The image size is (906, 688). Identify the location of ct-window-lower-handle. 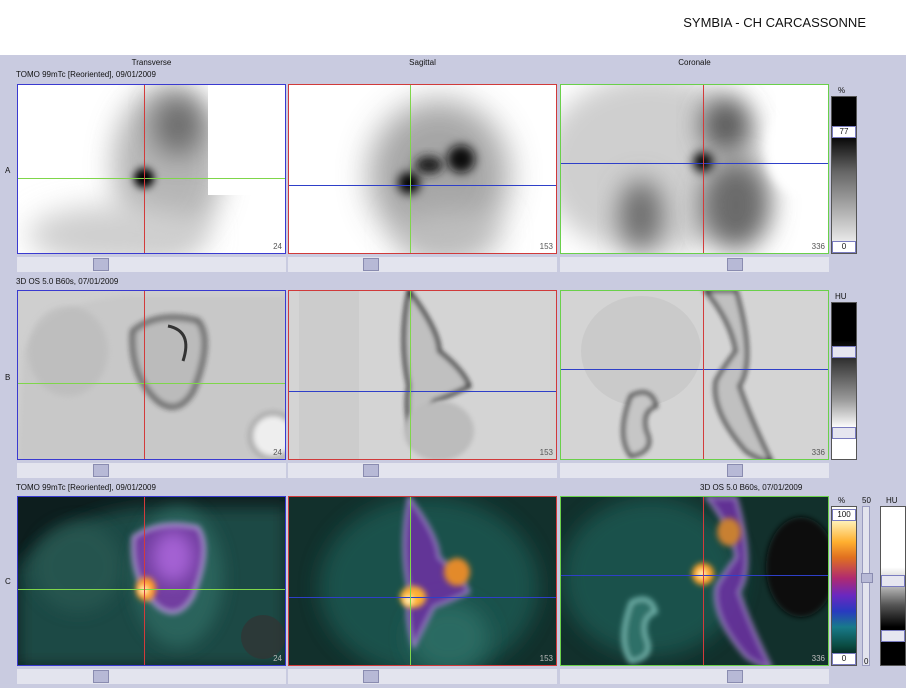
(893, 636).